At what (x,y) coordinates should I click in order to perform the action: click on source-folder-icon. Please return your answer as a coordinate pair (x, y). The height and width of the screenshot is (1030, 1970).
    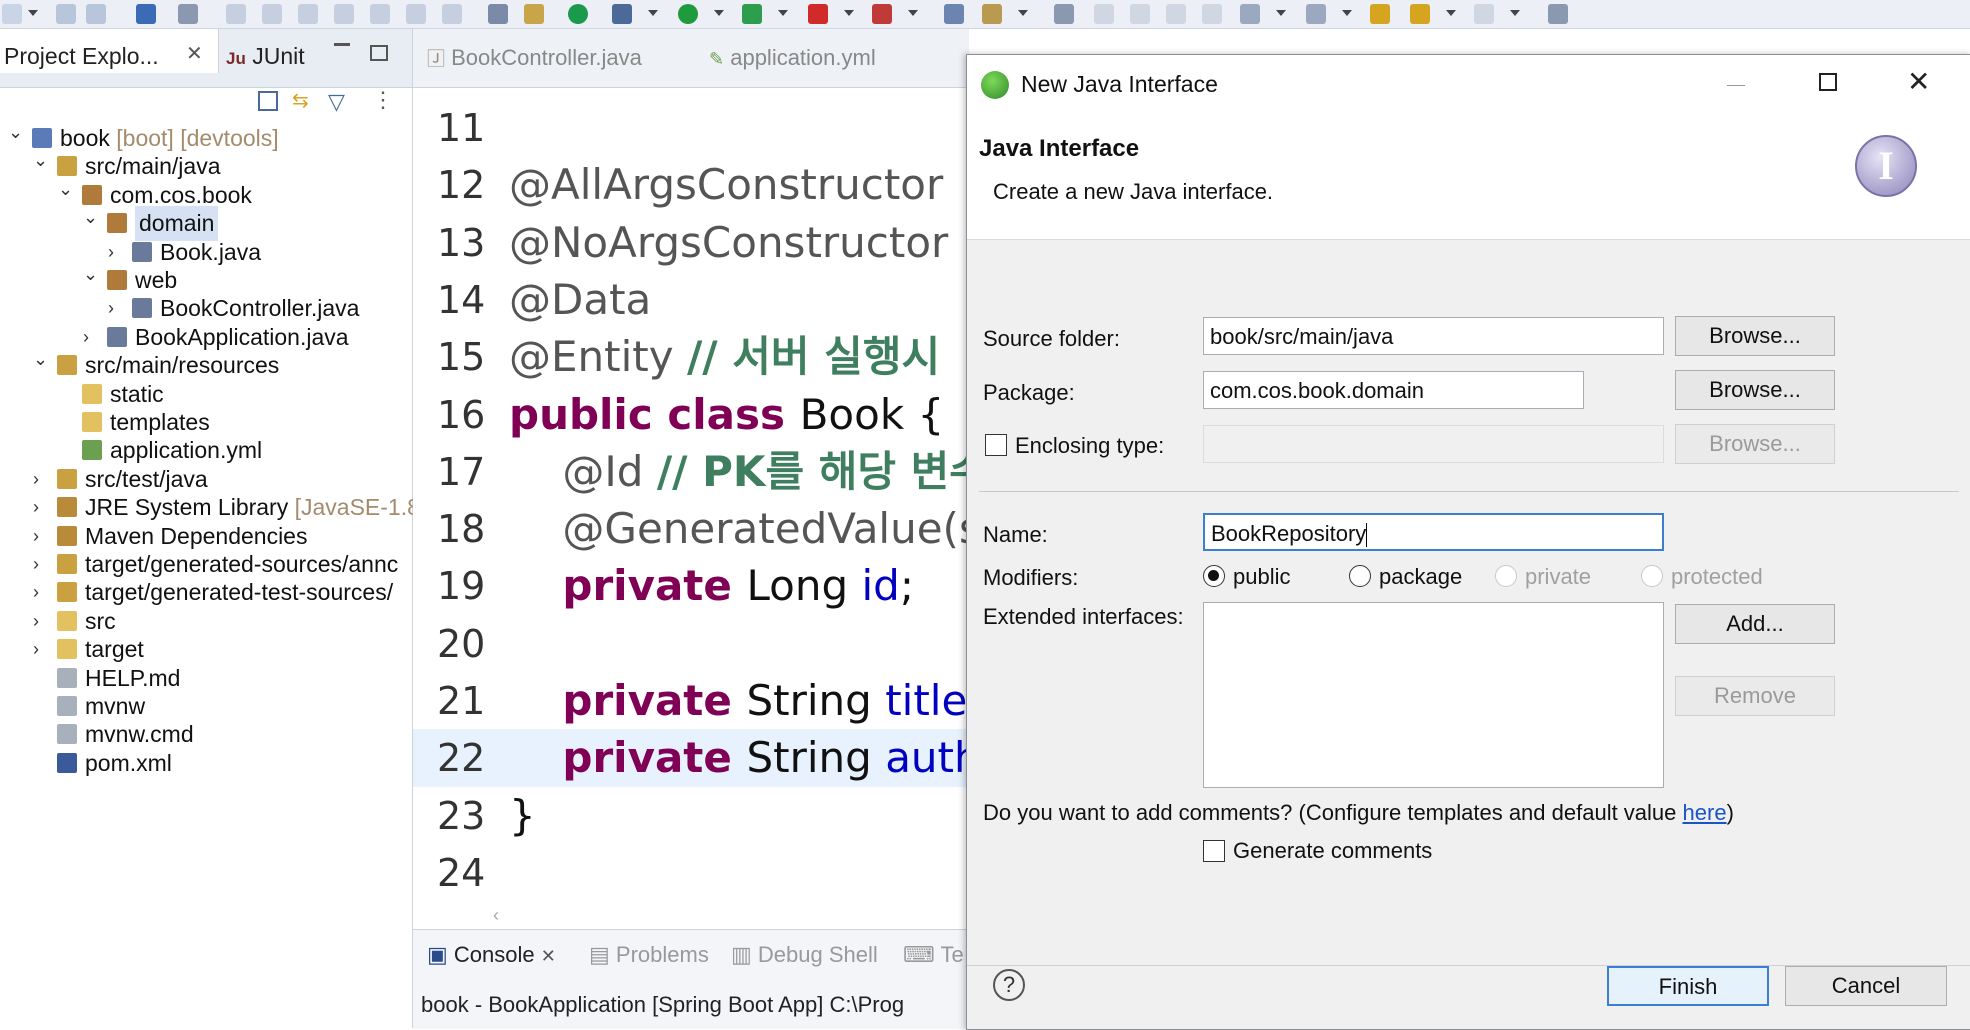
    Looking at the image, I should click on (67, 478).